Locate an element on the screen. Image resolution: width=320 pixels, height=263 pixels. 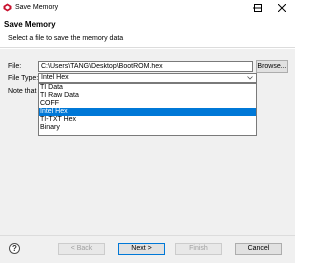
file-type-label: File Type: is located at coordinates (23, 78).